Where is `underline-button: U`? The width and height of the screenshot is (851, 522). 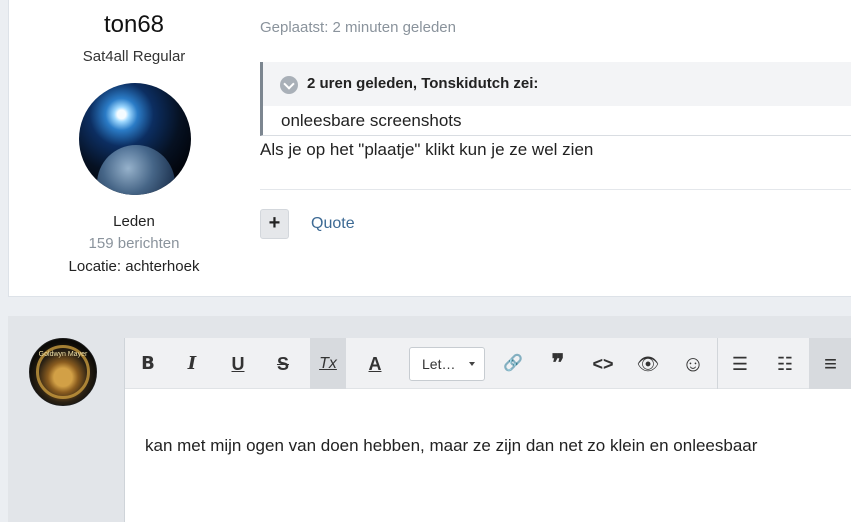 underline-button: U is located at coordinates (238, 364).